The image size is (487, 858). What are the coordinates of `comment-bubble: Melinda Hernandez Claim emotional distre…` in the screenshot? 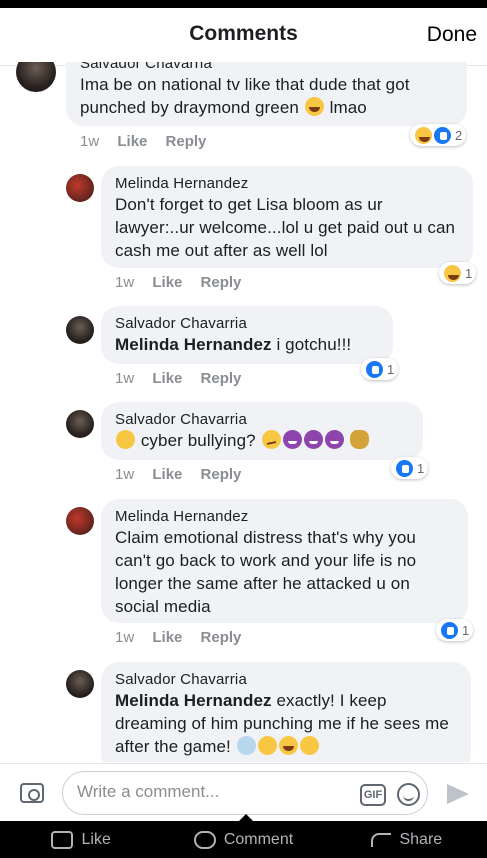 It's located at (284, 561).